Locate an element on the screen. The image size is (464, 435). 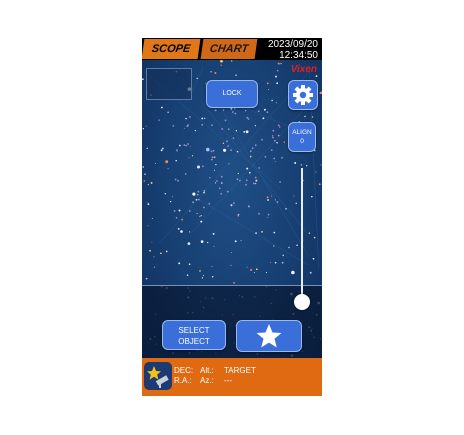
telescope-star-icon is located at coordinates (158, 376).